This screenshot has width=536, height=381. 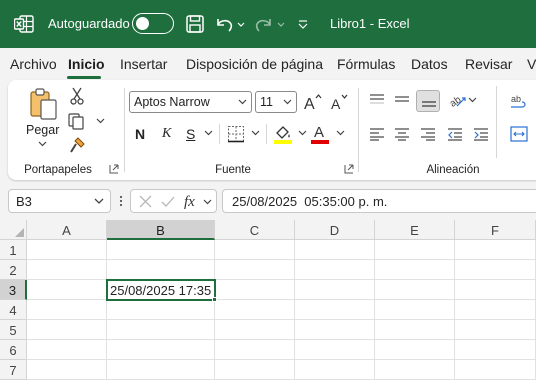 I want to click on enter-check-icon, so click(x=168, y=201).